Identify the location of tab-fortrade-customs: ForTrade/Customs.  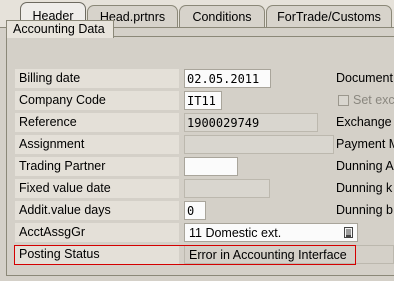
(329, 16).